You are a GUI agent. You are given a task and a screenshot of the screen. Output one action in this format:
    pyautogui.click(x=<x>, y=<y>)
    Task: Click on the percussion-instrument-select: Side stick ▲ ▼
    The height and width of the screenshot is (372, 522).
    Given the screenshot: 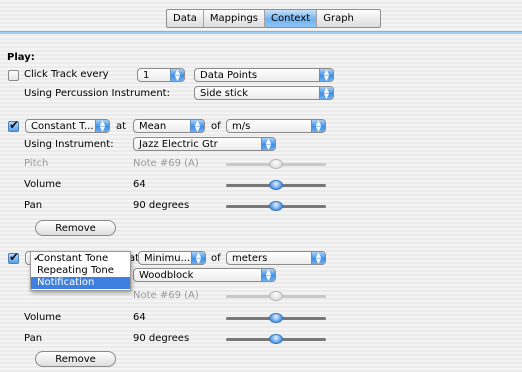 What is the action you would take?
    pyautogui.click(x=264, y=93)
    